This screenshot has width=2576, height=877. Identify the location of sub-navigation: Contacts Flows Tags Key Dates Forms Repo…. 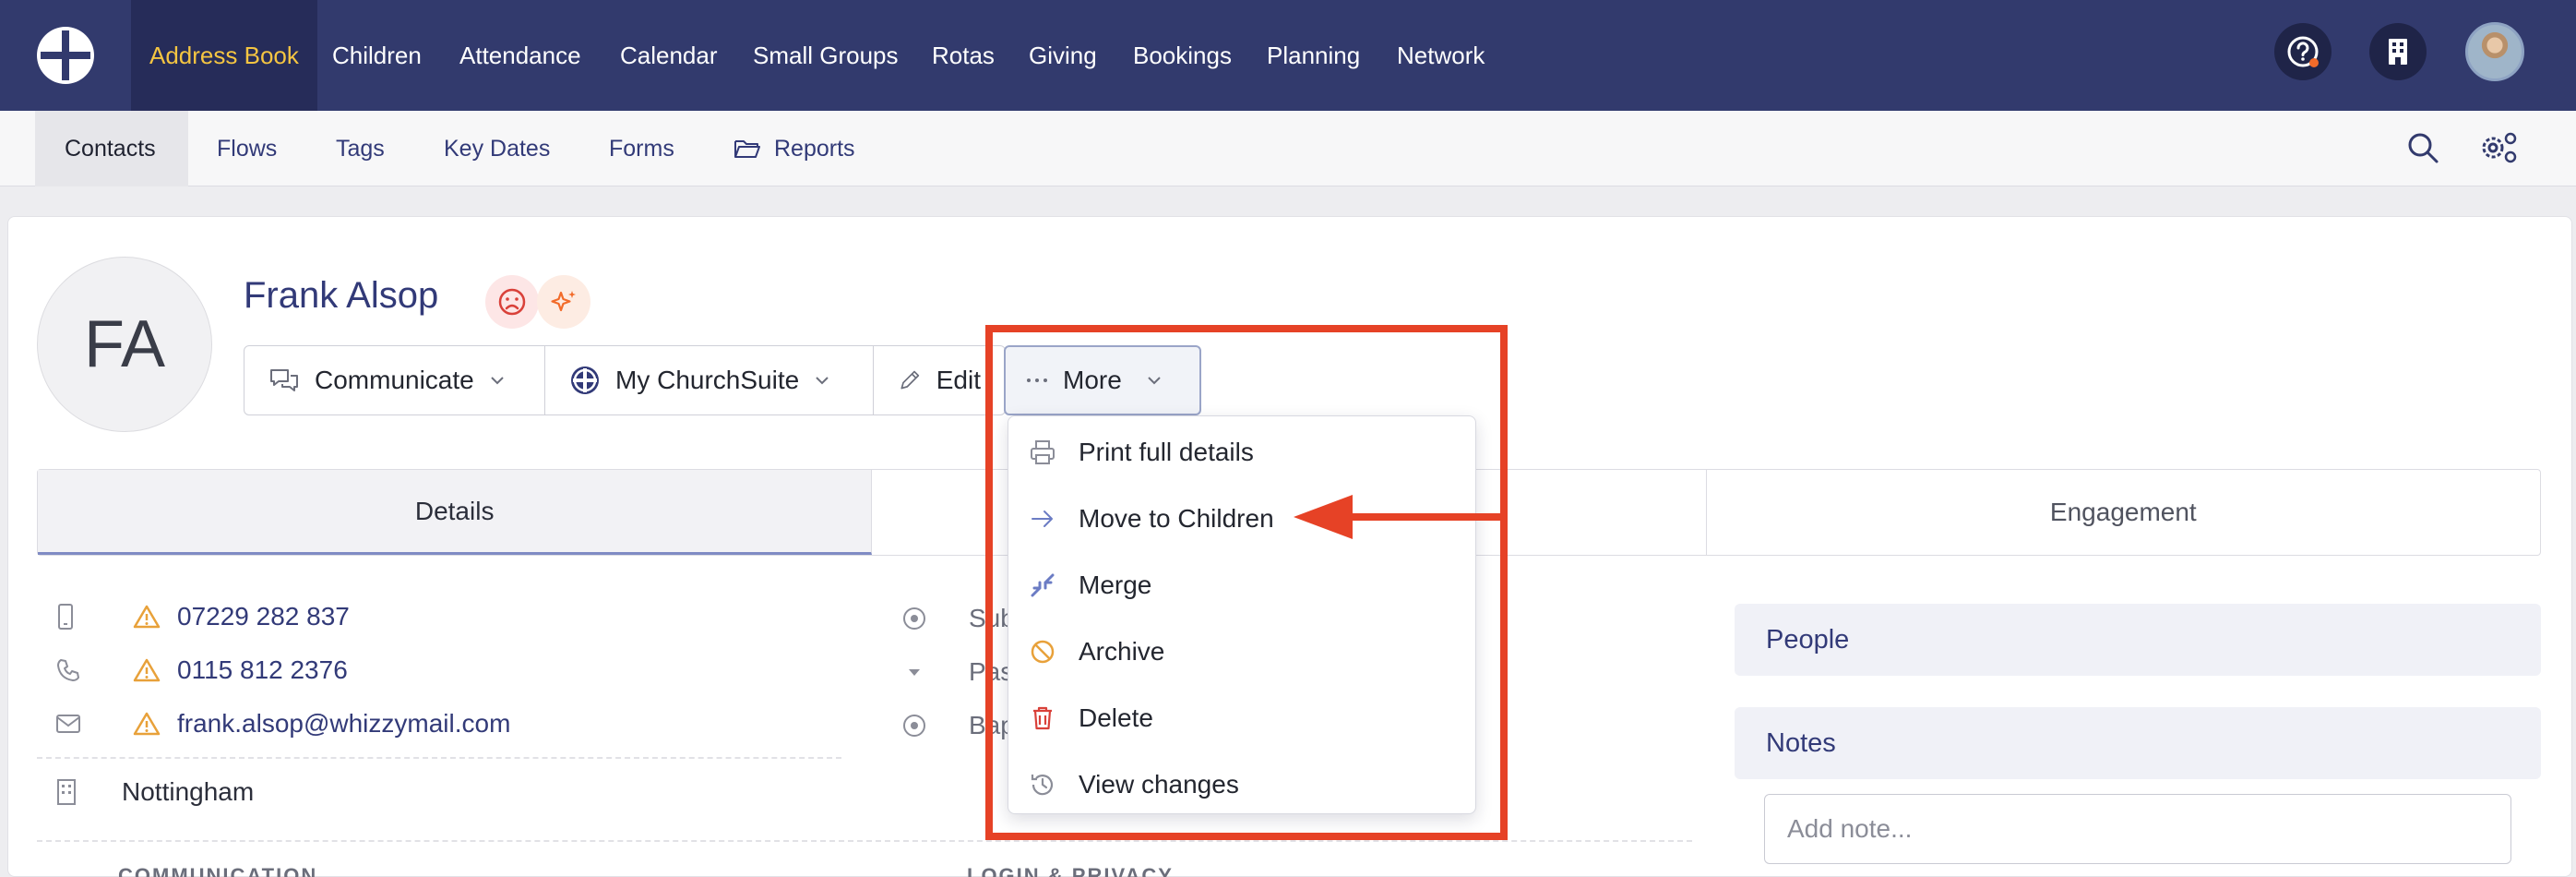
(1288, 148).